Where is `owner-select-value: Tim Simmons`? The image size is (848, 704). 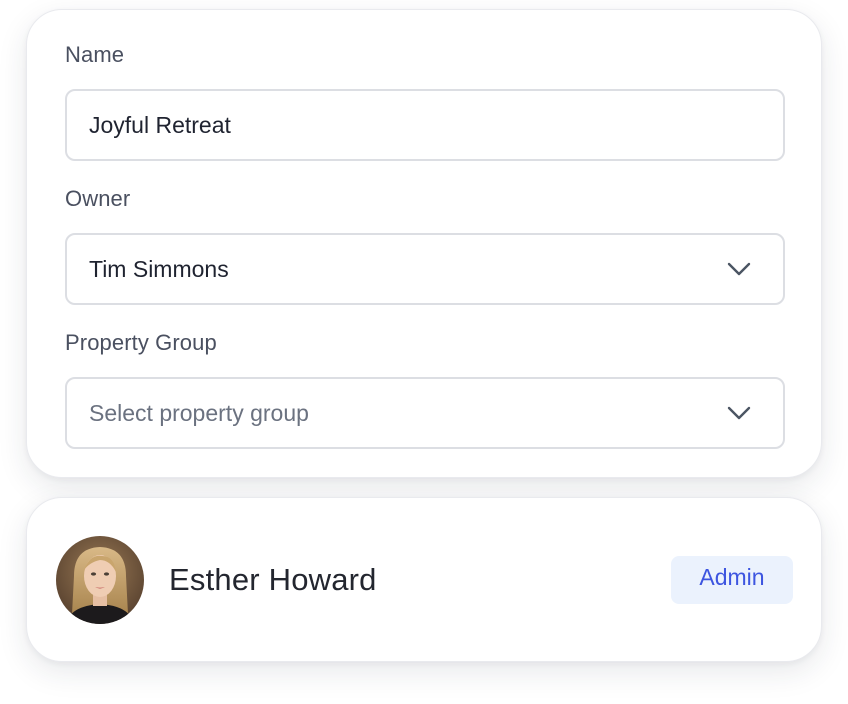 owner-select-value: Tim Simmons is located at coordinates (159, 268).